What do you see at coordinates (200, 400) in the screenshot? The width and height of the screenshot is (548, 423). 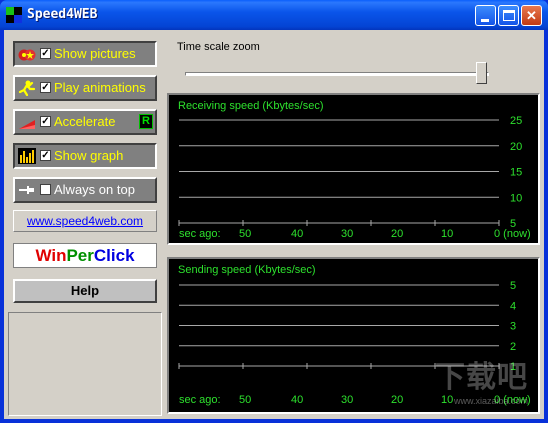 I see `sending-x-tick-label: sec ago:` at bounding box center [200, 400].